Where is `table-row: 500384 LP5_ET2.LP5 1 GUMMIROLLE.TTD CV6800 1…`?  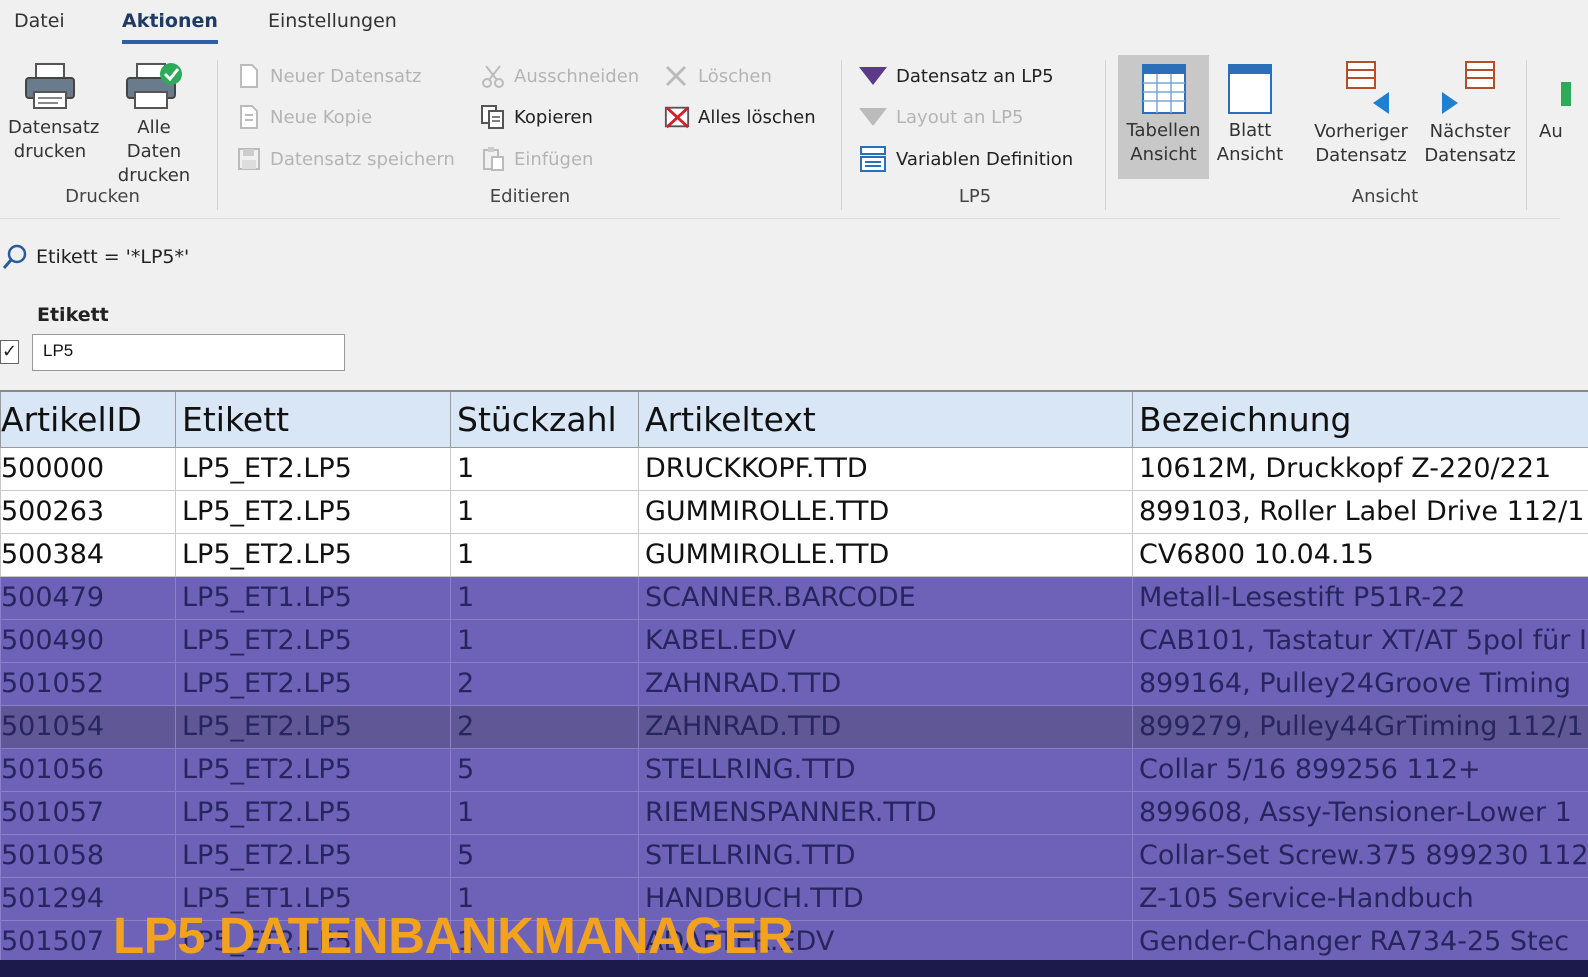 table-row: 500384 LP5_ET2.LP5 1 GUMMIROLLE.TTD CV6800 1… is located at coordinates (794, 554).